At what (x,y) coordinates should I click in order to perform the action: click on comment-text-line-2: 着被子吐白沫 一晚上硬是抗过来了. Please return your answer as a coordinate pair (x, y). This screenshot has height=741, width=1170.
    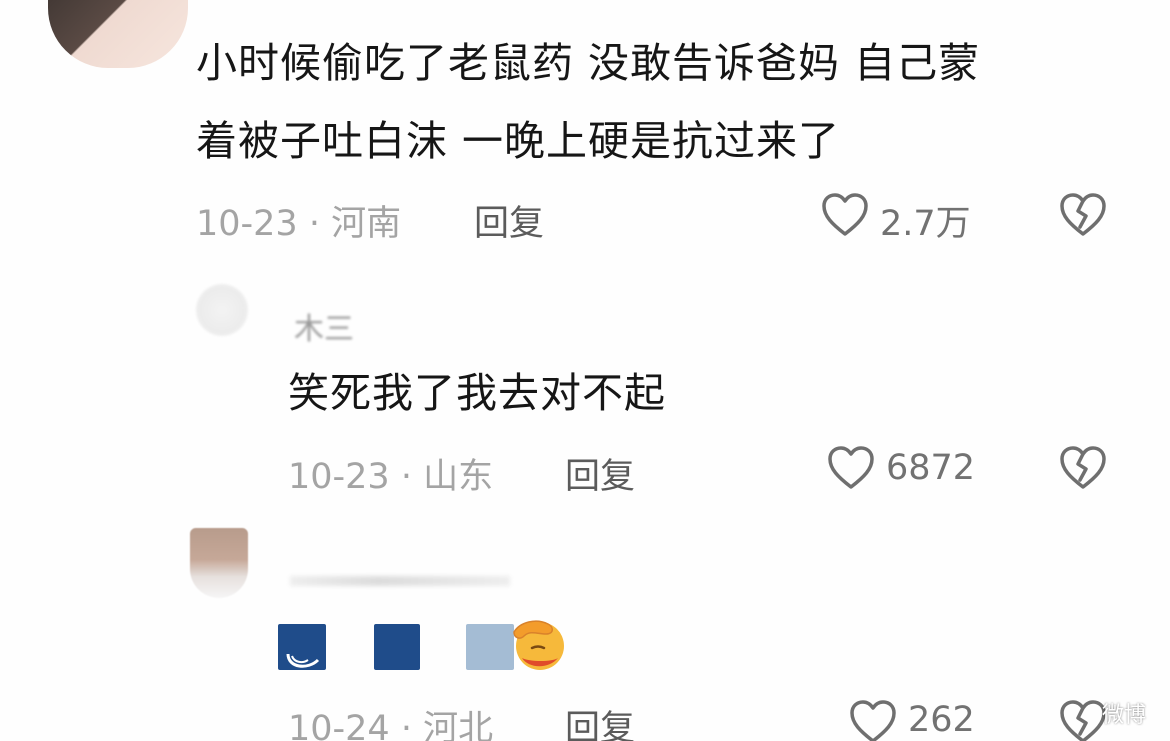
    Looking at the image, I should click on (518, 141).